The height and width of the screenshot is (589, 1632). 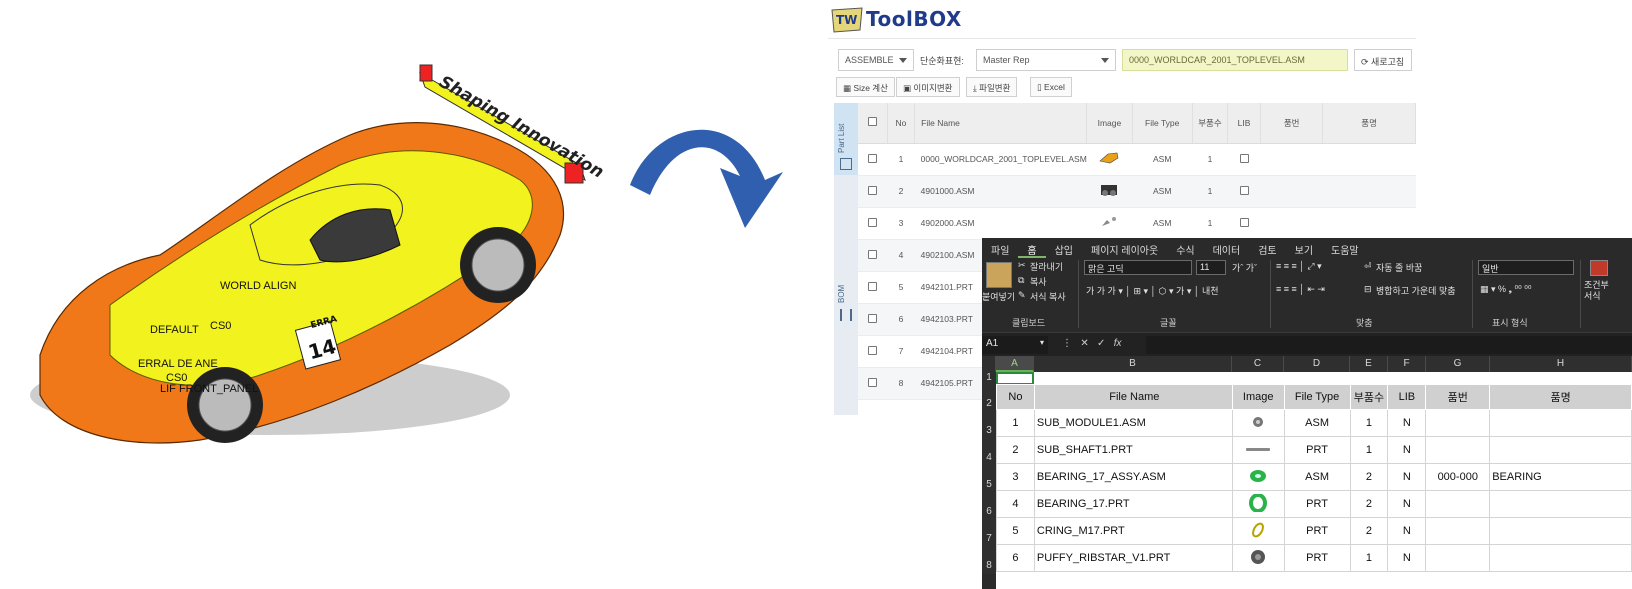 What do you see at coordinates (989, 452) in the screenshot?
I see `row-header-4: 4` at bounding box center [989, 452].